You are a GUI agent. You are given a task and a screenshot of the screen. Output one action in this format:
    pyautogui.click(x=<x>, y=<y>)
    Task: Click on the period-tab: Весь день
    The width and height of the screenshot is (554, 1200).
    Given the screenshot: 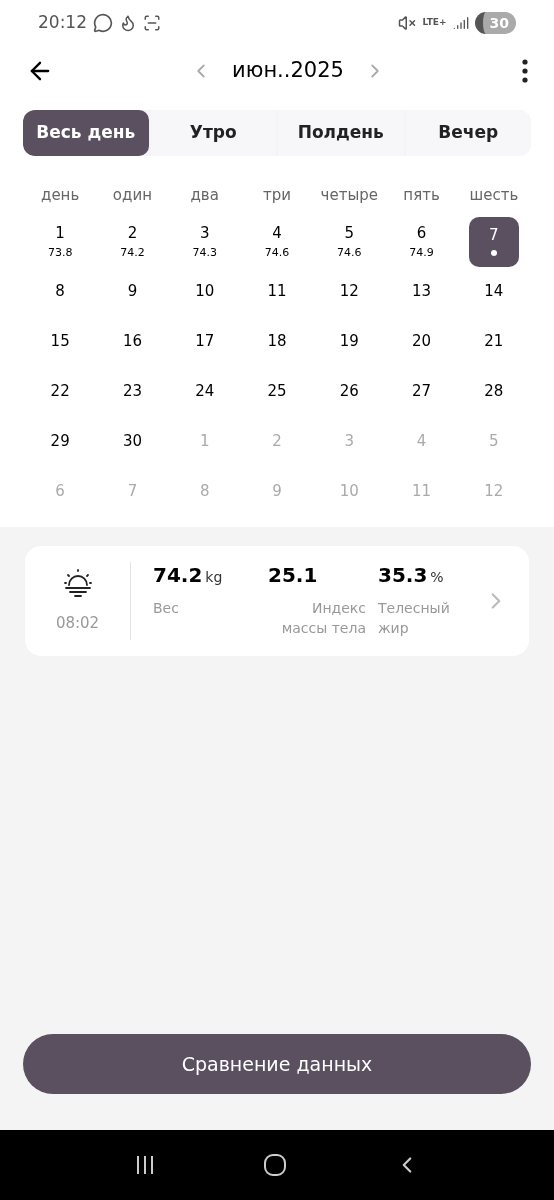 What is the action you would take?
    pyautogui.click(x=86, y=133)
    